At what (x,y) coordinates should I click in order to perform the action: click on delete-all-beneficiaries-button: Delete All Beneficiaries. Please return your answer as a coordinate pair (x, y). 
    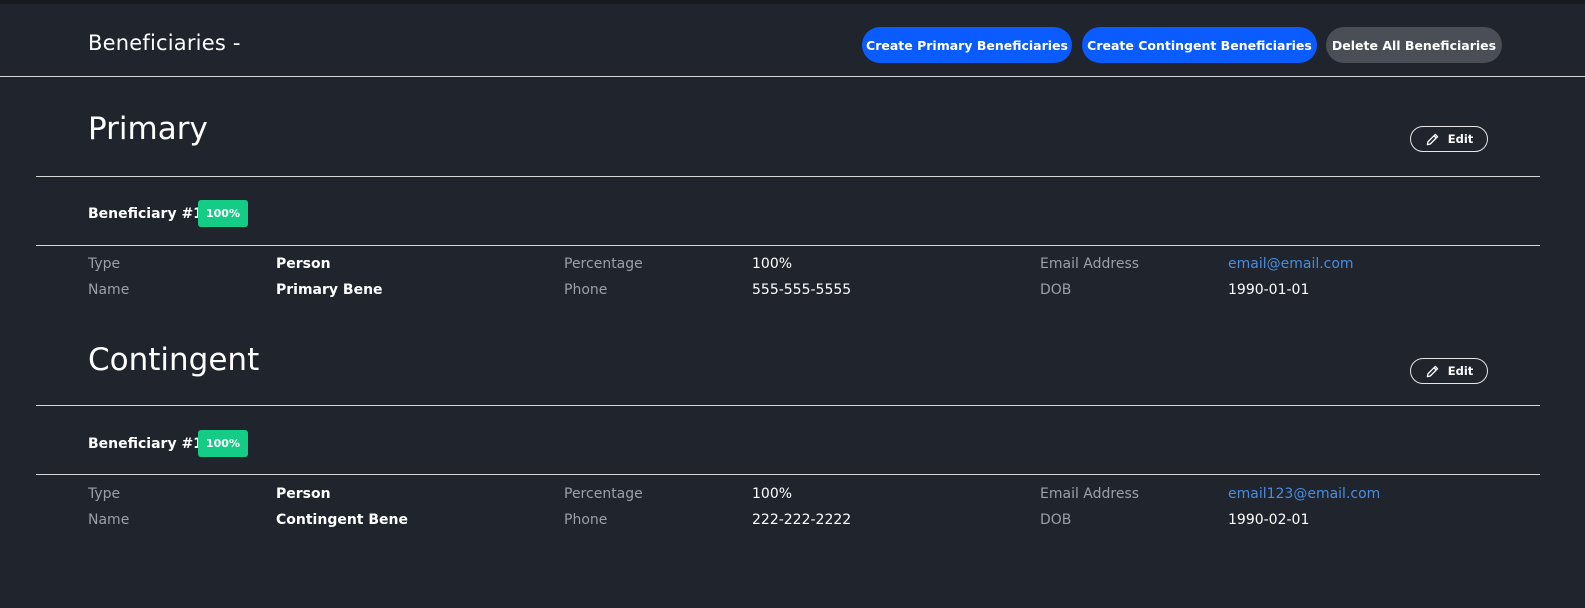
    Looking at the image, I should click on (1414, 45).